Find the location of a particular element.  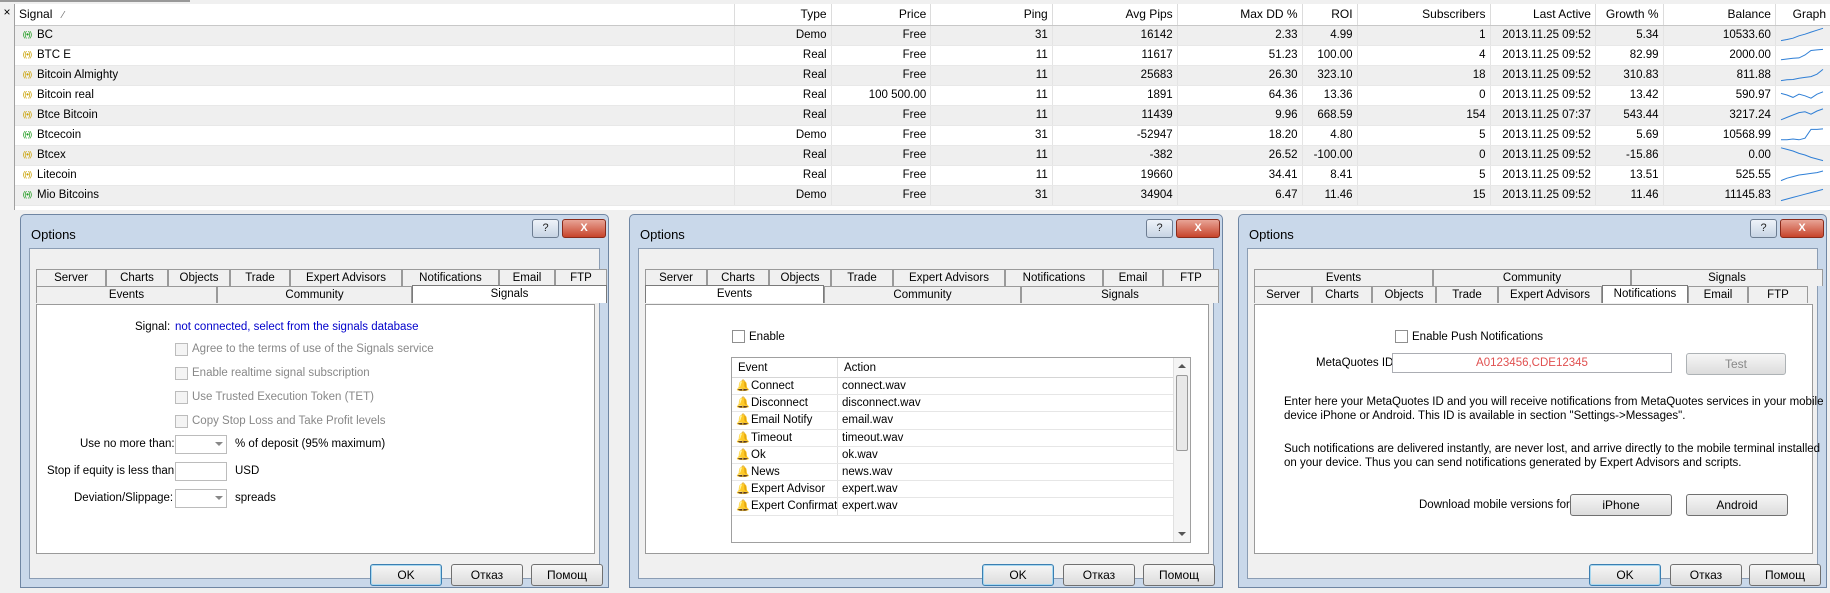

column-header-balance: Balance is located at coordinates (1719, 15).